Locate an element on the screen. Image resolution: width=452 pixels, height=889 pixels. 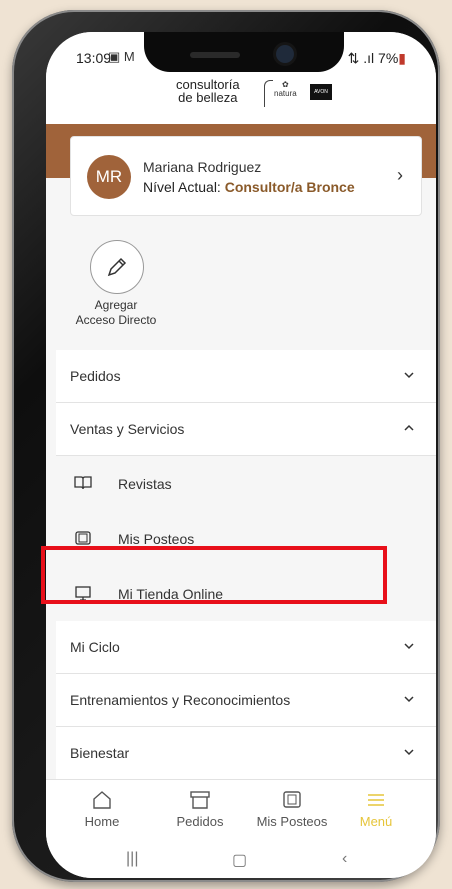
natura-text: natura is located at coordinates (285, 93).